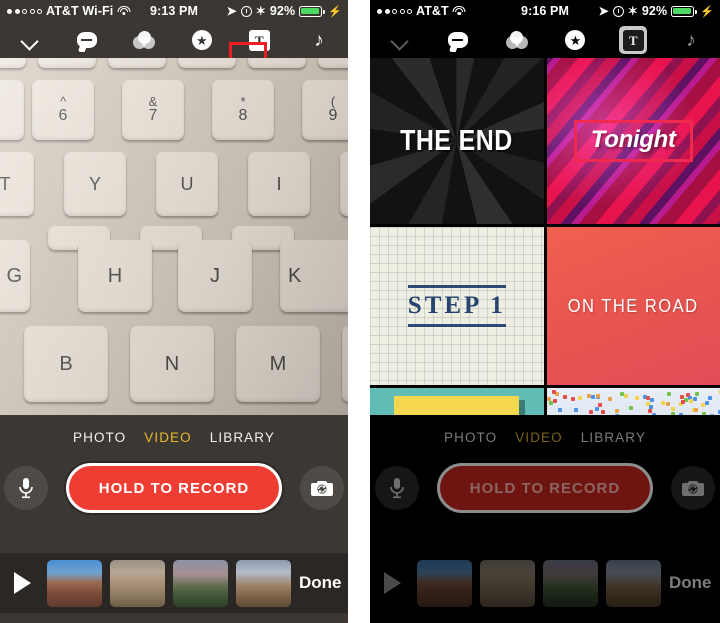  I want to click on star-icon: ★, so click(575, 40).